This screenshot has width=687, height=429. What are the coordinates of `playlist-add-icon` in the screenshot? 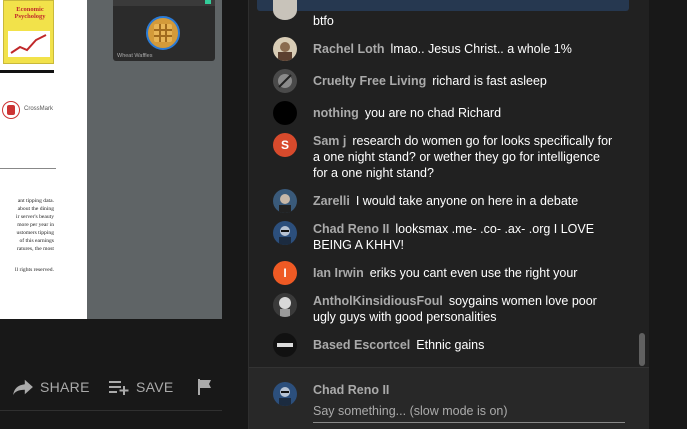 It's located at (119, 388).